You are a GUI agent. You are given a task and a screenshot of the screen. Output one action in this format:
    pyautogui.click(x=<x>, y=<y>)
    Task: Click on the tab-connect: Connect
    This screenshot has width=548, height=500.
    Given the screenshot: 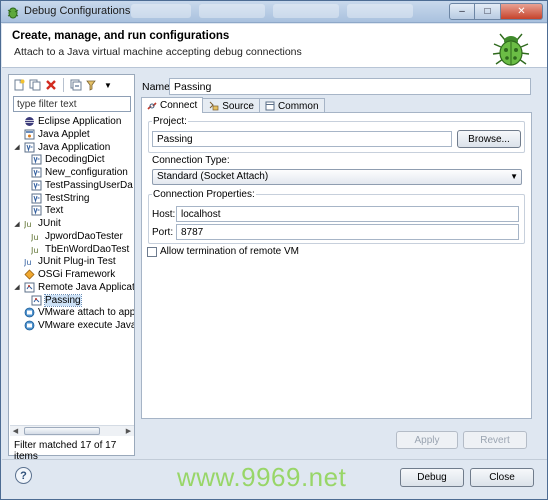 What is the action you would take?
    pyautogui.click(x=172, y=105)
    